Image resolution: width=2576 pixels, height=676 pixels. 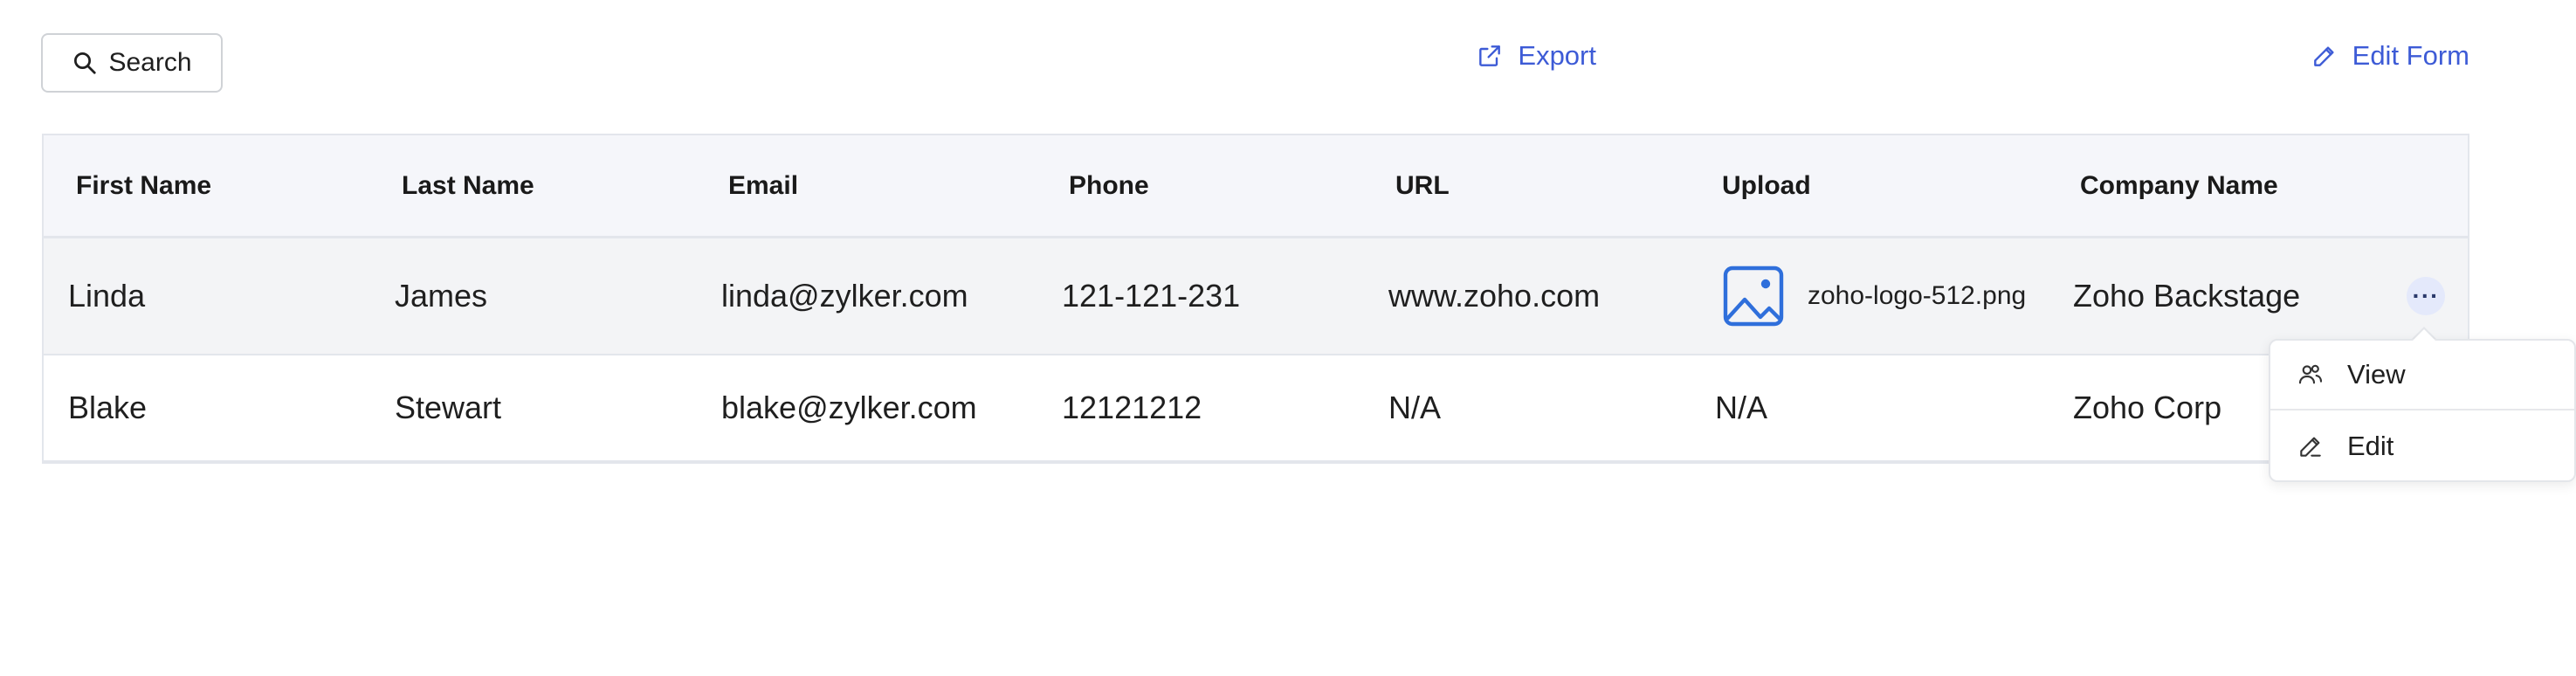 I want to click on export-label: Export, so click(x=1557, y=55).